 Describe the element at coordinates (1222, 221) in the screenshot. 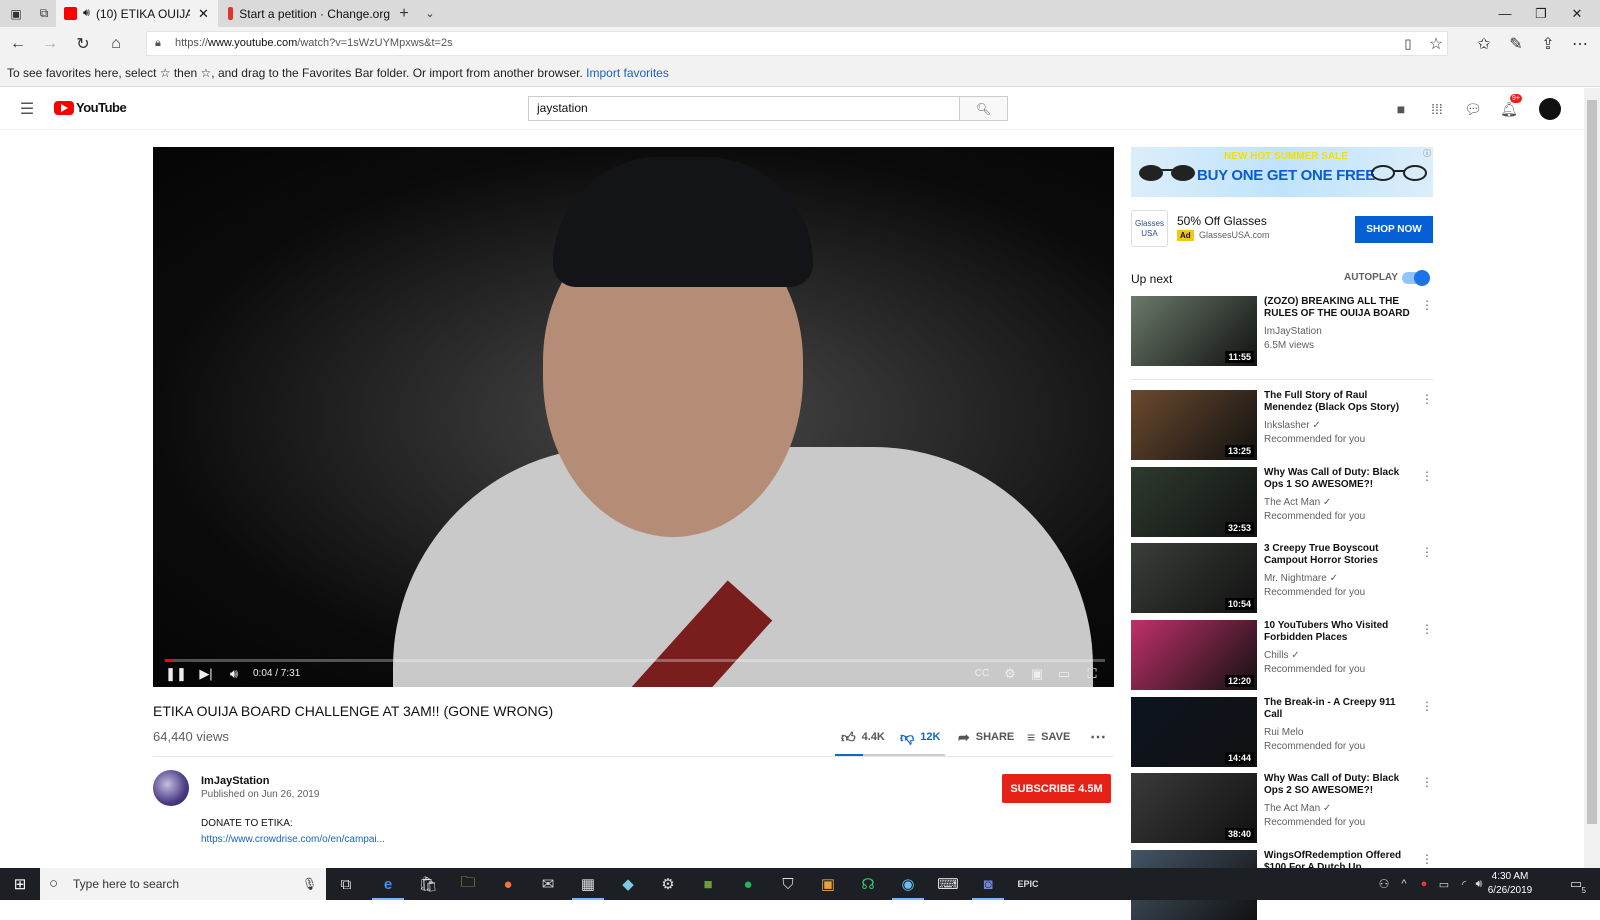

I see `ad-title: 50% Off Glasses` at that location.